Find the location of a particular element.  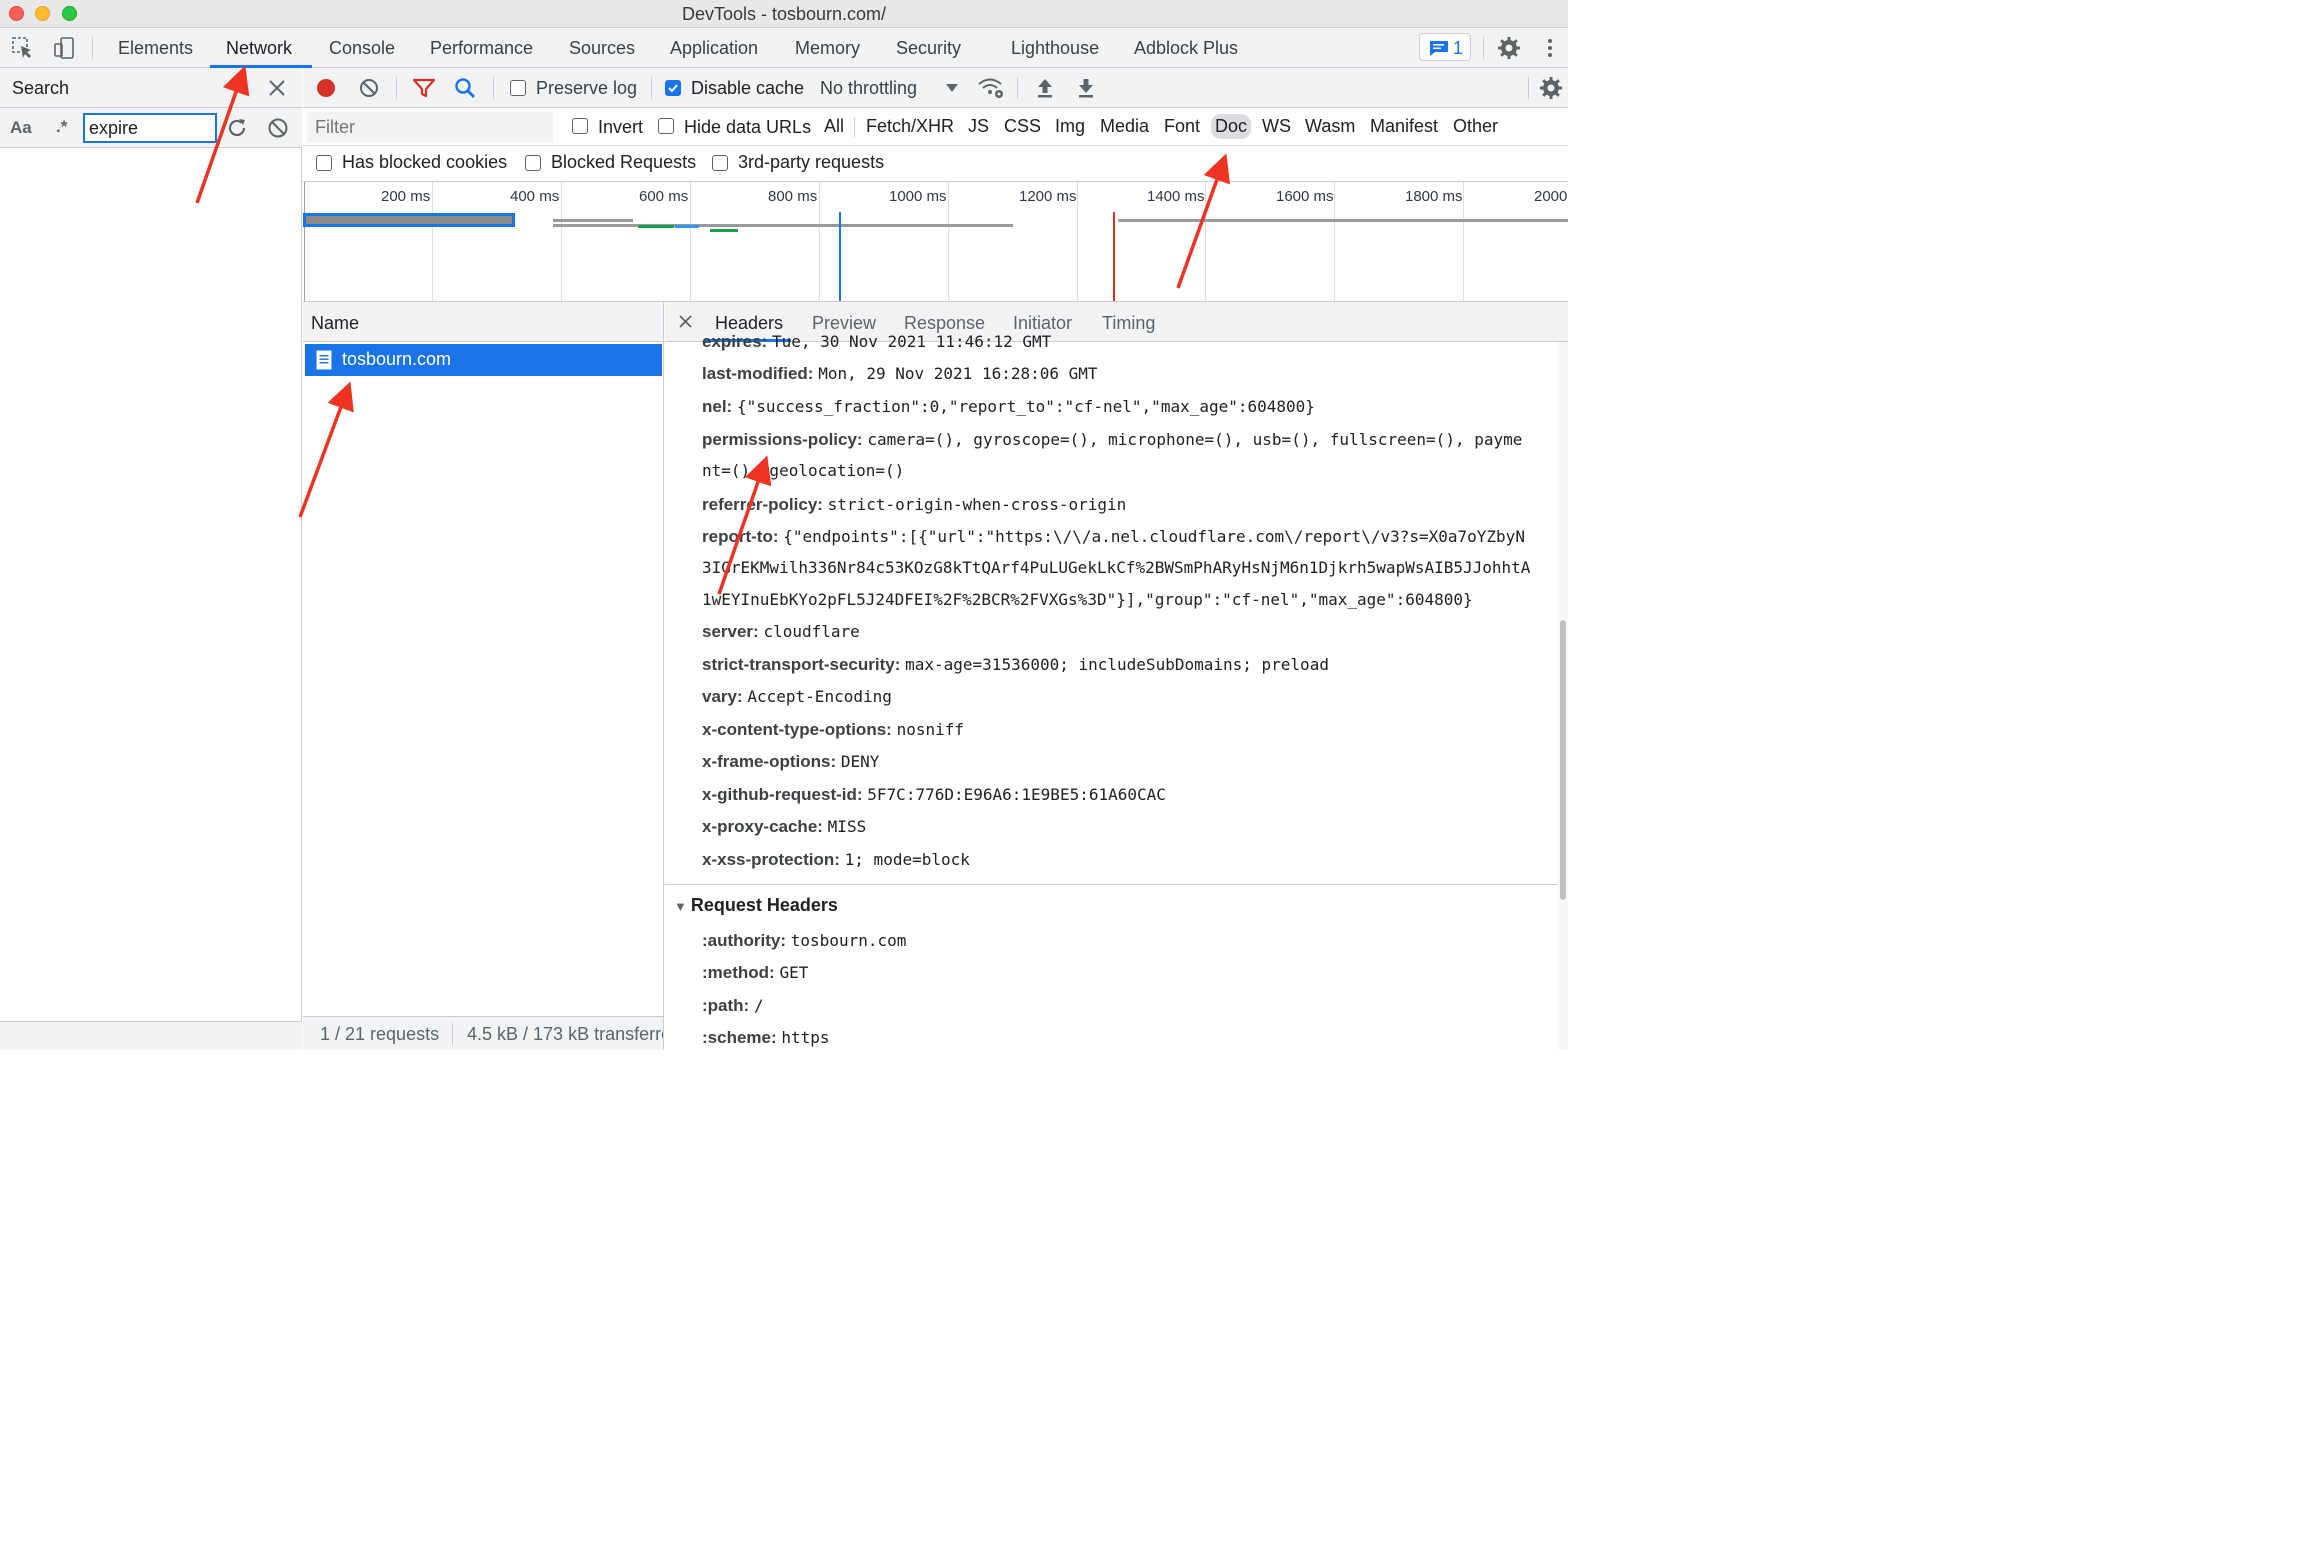

name-column-header: Name is located at coordinates (335, 323).